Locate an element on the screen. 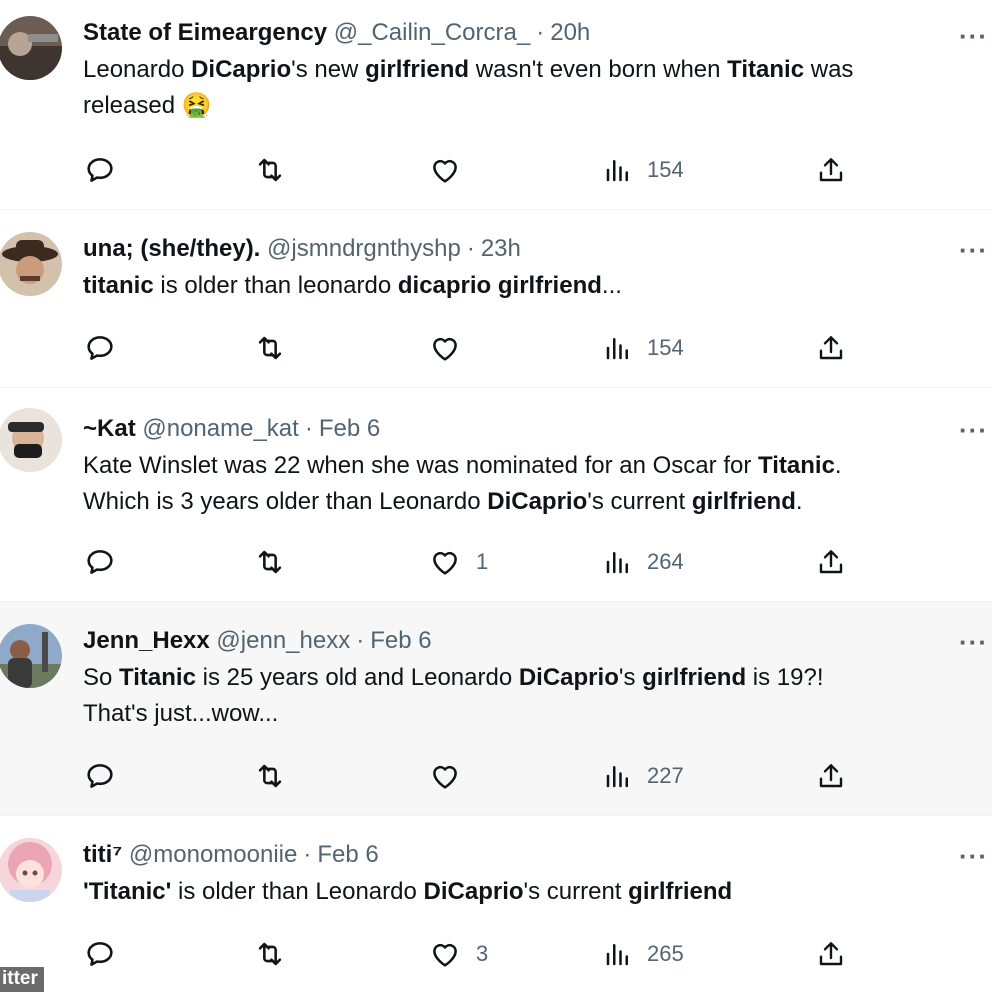 This screenshot has width=992, height=992. emoji: 🤮 is located at coordinates (196, 105).